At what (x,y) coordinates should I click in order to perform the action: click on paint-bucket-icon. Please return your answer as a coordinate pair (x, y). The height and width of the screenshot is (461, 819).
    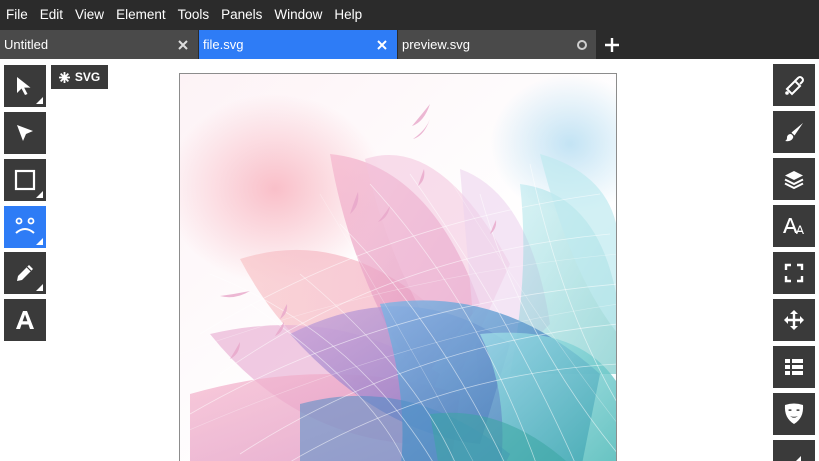
    Looking at the image, I should click on (794, 86).